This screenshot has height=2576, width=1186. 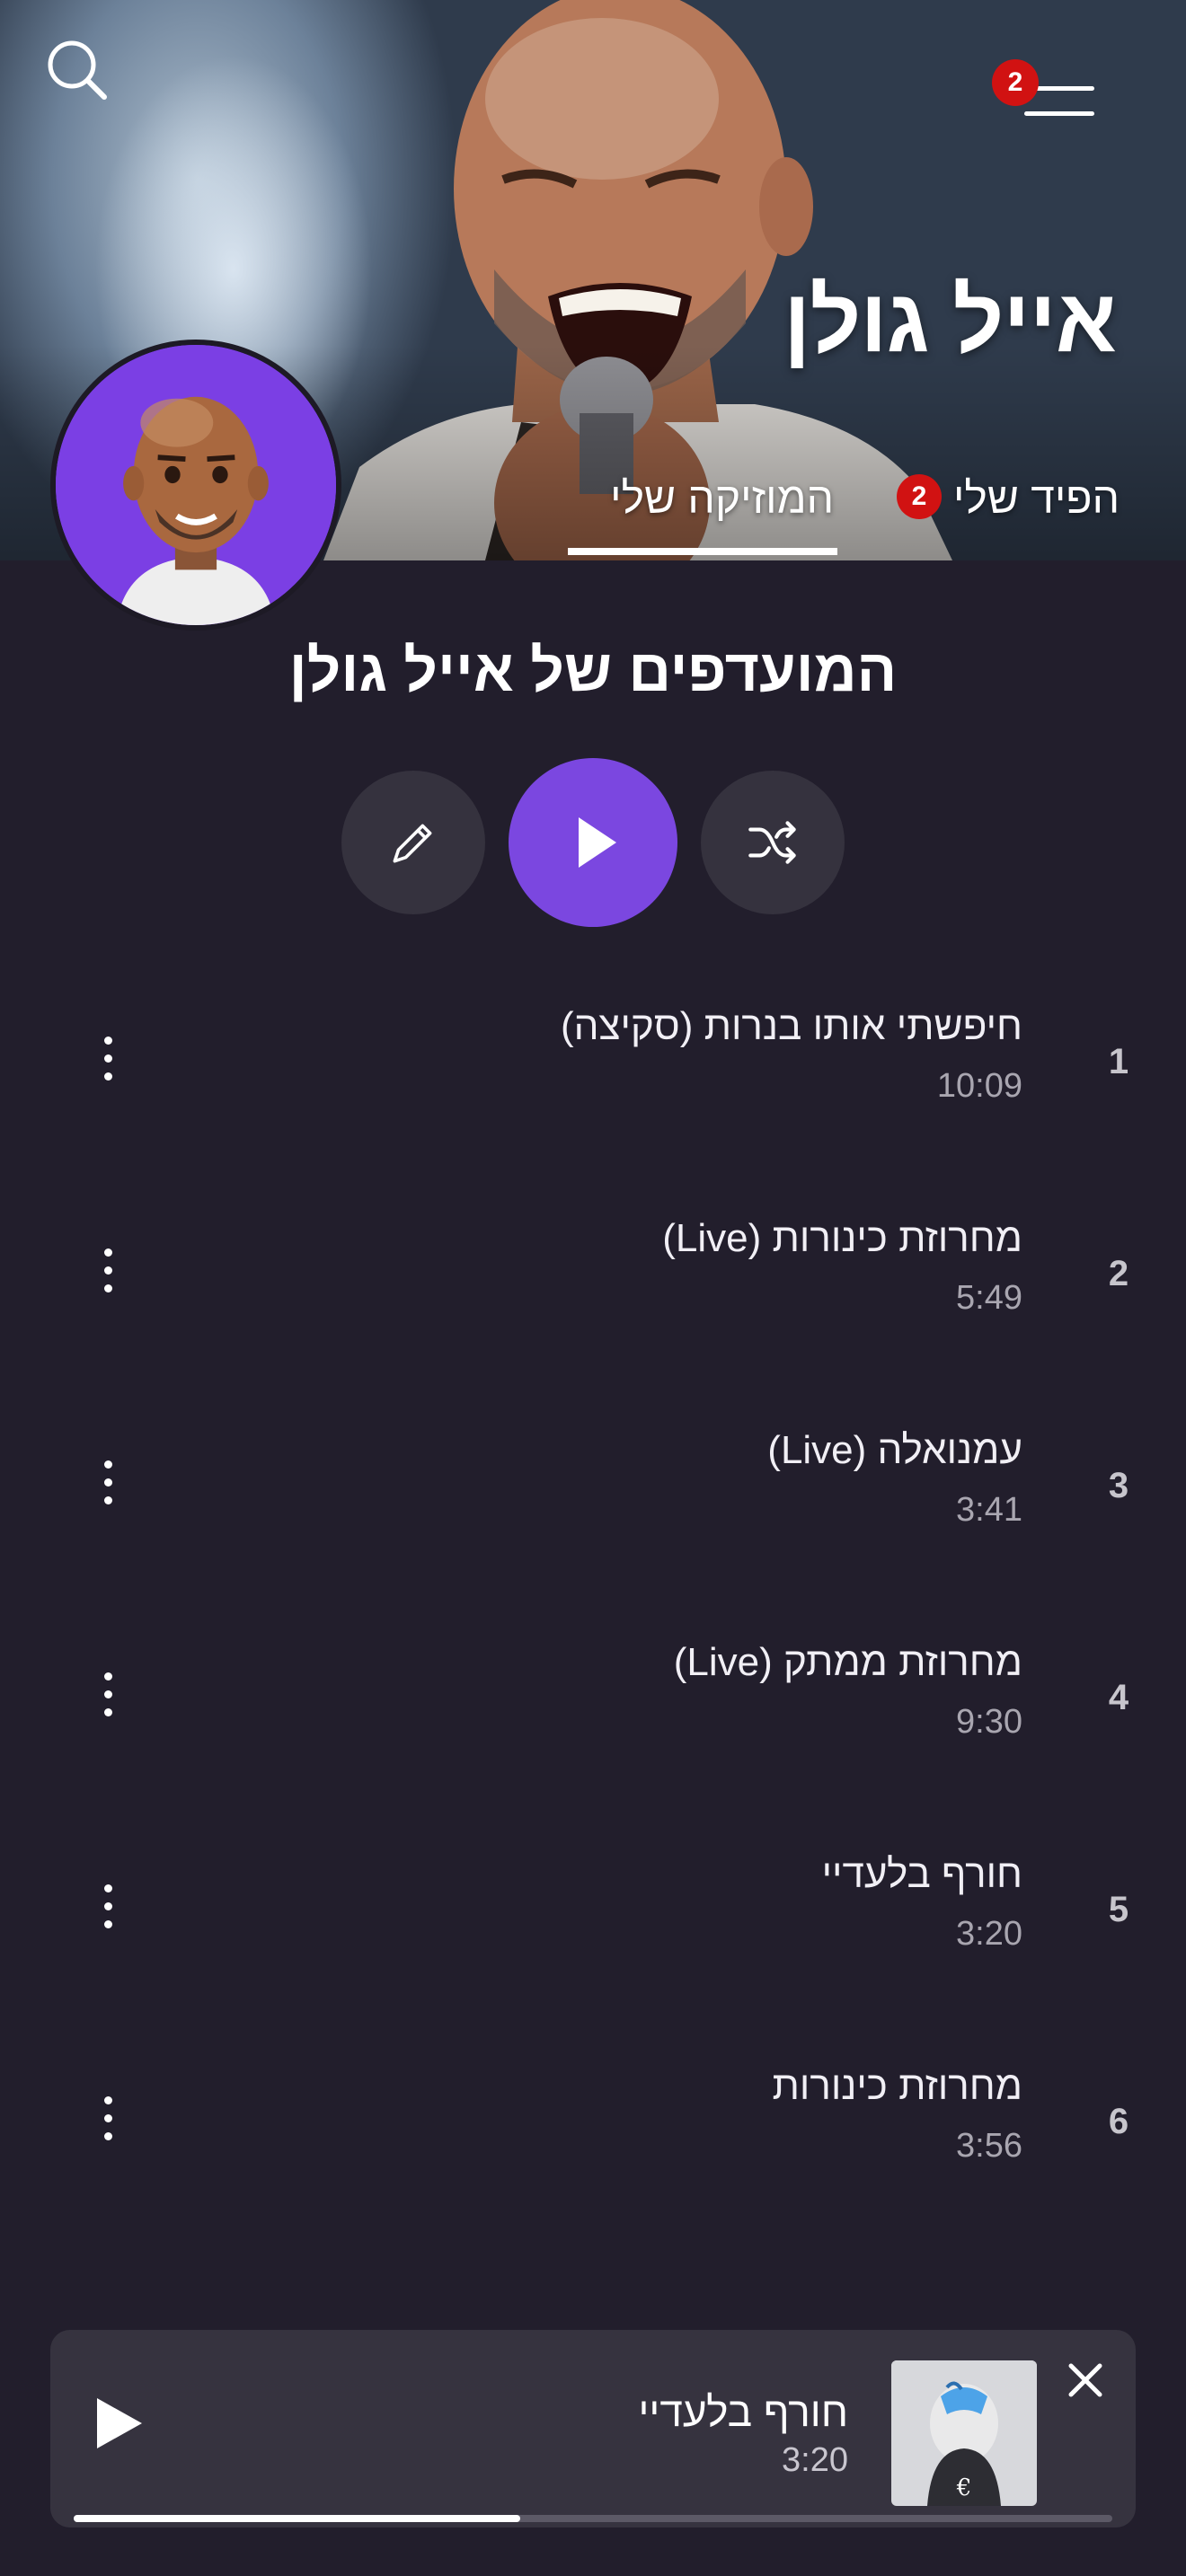 I want to click on track-duration: 3:56, so click(x=989, y=2146).